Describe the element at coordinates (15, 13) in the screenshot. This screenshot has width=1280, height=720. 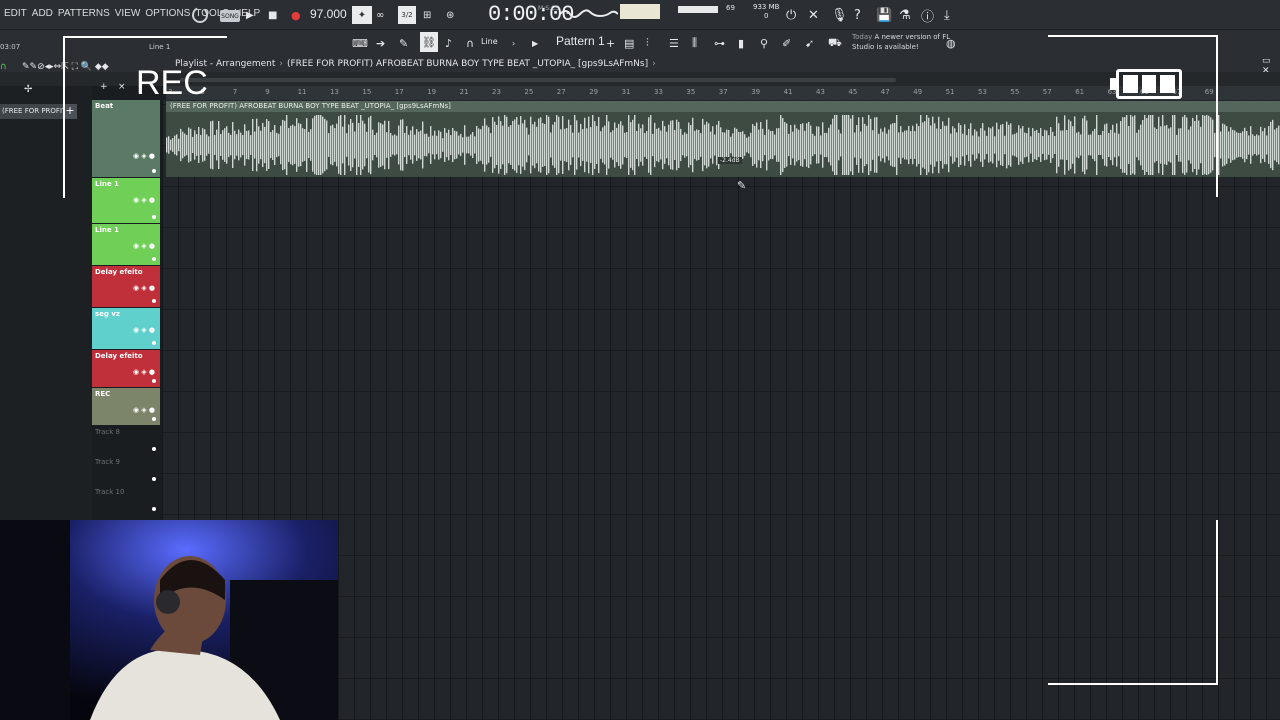
I see `menu-edit: EDIT` at that location.